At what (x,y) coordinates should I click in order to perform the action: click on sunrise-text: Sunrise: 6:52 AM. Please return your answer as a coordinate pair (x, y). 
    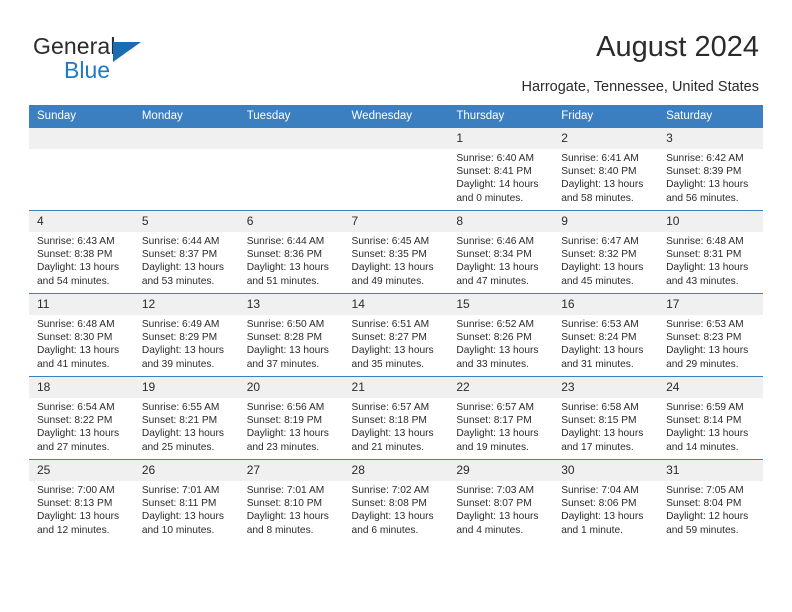
    Looking at the image, I should click on (495, 324).